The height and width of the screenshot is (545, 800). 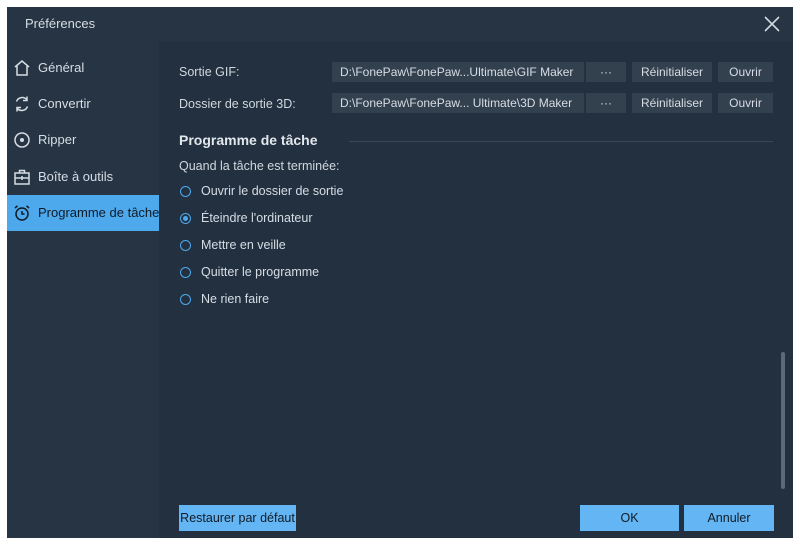 What do you see at coordinates (61, 67) in the screenshot?
I see `sidebar-item-label: Général` at bounding box center [61, 67].